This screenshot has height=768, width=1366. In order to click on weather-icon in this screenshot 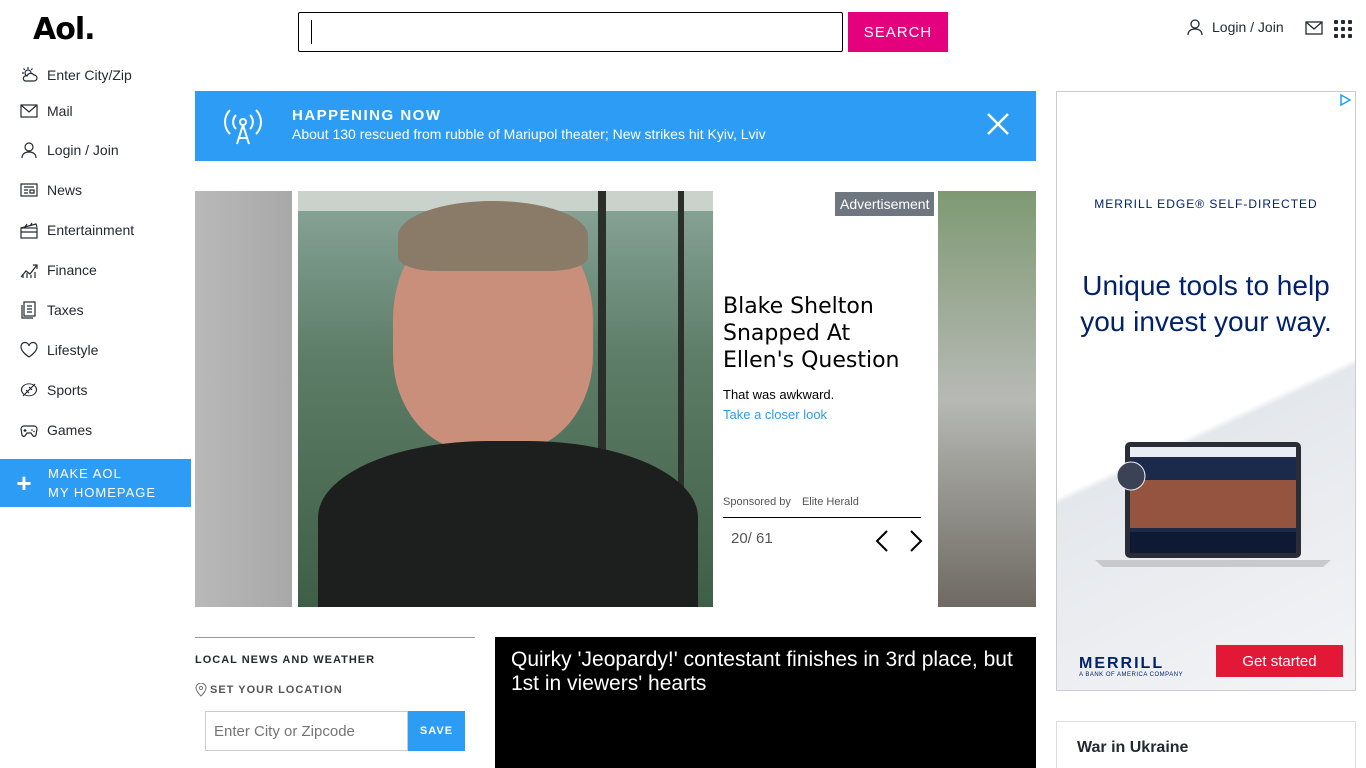, I will do `click(30, 74)`.